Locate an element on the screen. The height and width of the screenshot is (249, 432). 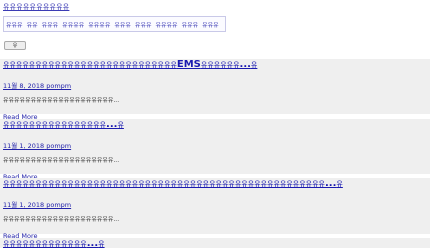
post-title-link: 유유유유유유유유유유유유유유유유유유유유유유유유유유유EMS유유유유유유...유 is located at coordinates (215, 65).